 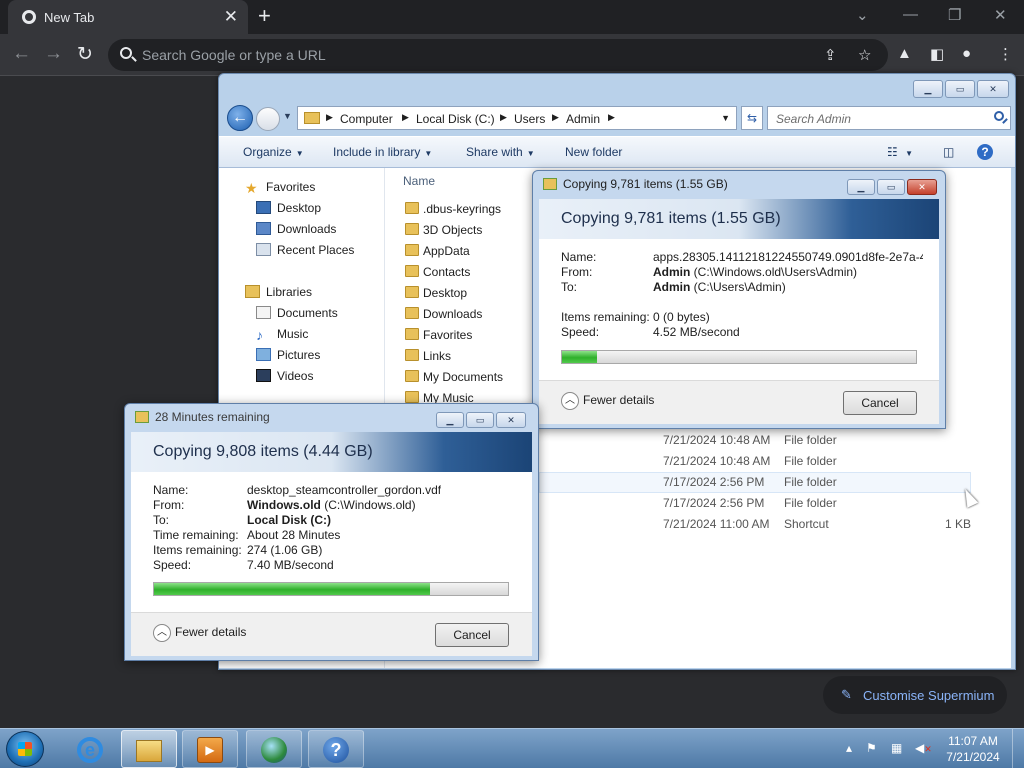 I want to click on customise-button: ✎ Customise Supermium, so click(x=915, y=695).